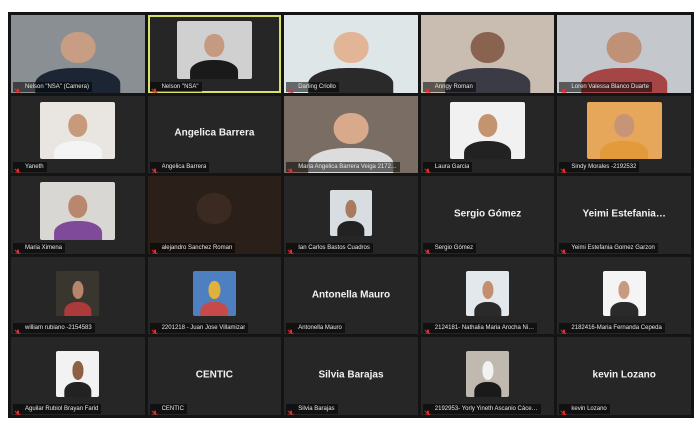  I want to click on participant-name-label: Loren Valessa Blanco Duarte, so click(605, 87).